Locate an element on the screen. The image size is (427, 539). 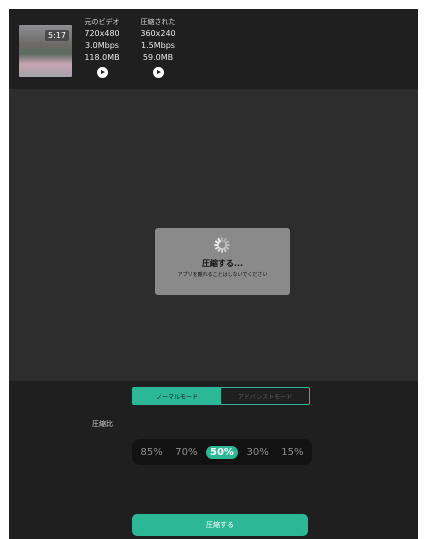
play-original-icon is located at coordinates (102, 72).